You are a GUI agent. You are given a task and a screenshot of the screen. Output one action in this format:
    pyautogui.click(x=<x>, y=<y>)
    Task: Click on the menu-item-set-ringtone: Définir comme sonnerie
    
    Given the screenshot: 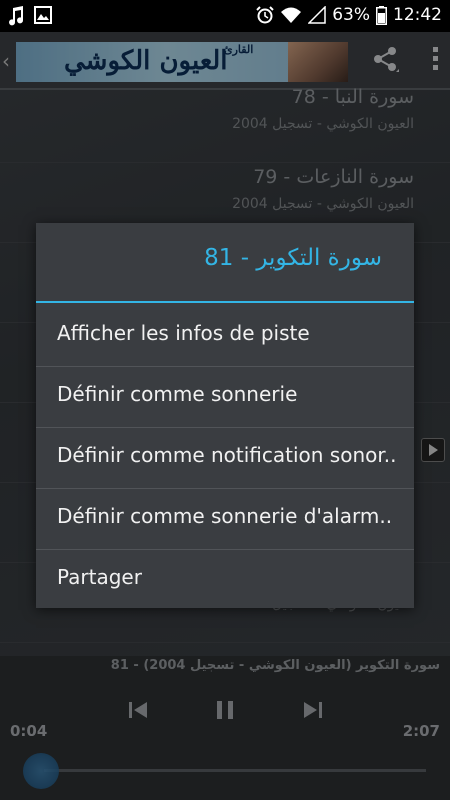 What is the action you would take?
    pyautogui.click(x=225, y=397)
    